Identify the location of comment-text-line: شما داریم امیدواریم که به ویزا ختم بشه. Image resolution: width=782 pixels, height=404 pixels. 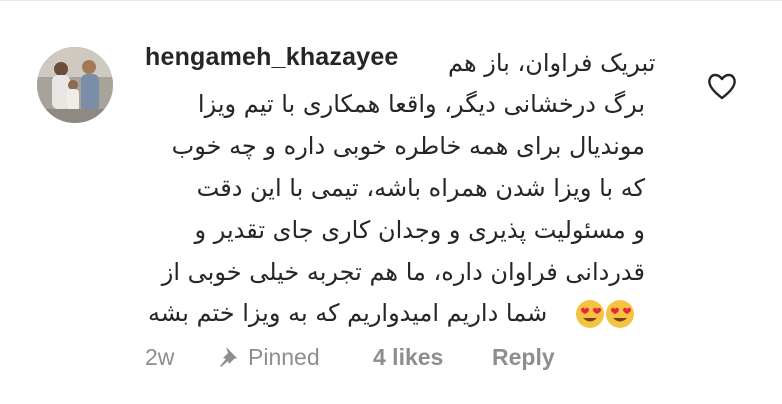
(348, 313).